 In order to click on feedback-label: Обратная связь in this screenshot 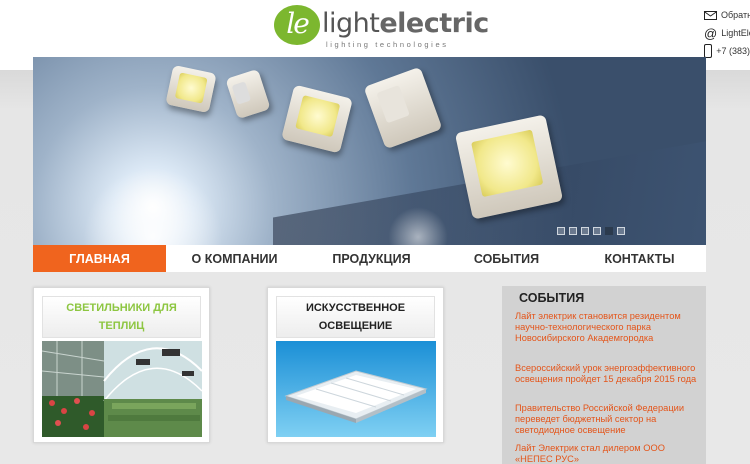, I will do `click(735, 15)`.